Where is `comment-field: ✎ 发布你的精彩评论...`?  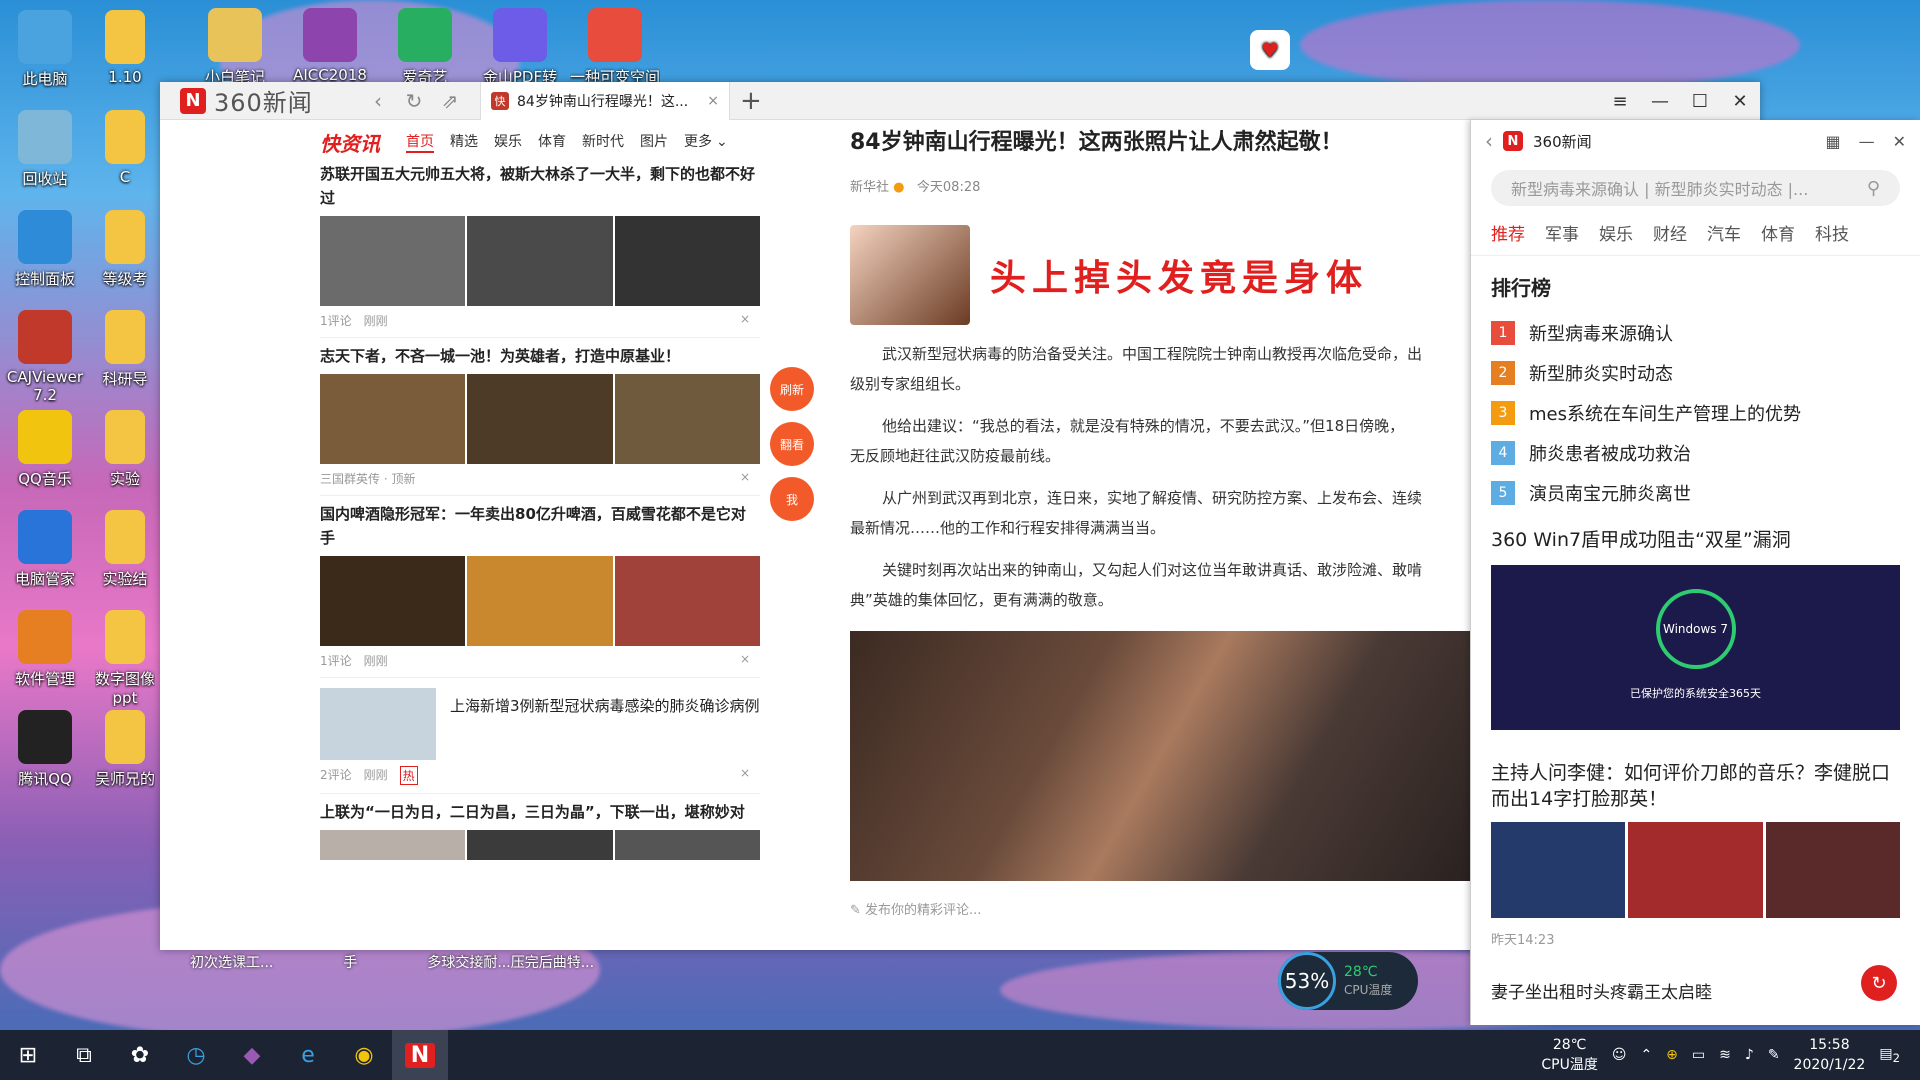 comment-field: ✎ 发布你的精彩评论... is located at coordinates (1160, 908).